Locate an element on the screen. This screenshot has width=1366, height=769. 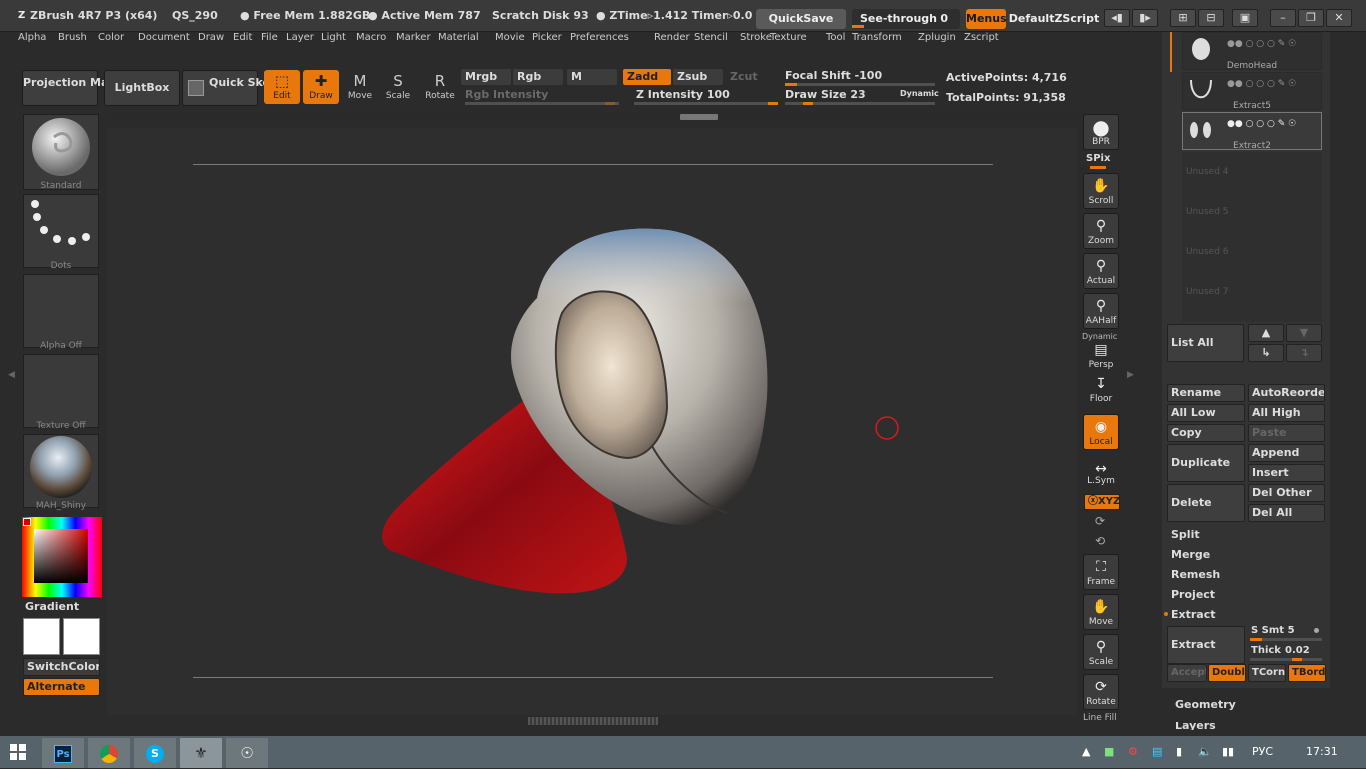
zoom-button: ⚲ Zoom is located at coordinates (1101, 231).